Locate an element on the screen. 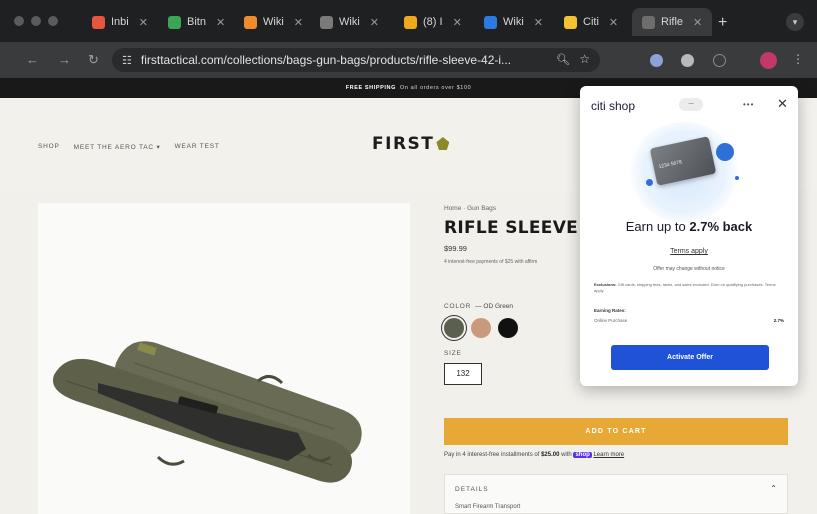 This screenshot has width=817, height=514. citi-toggle: — is located at coordinates (691, 104).